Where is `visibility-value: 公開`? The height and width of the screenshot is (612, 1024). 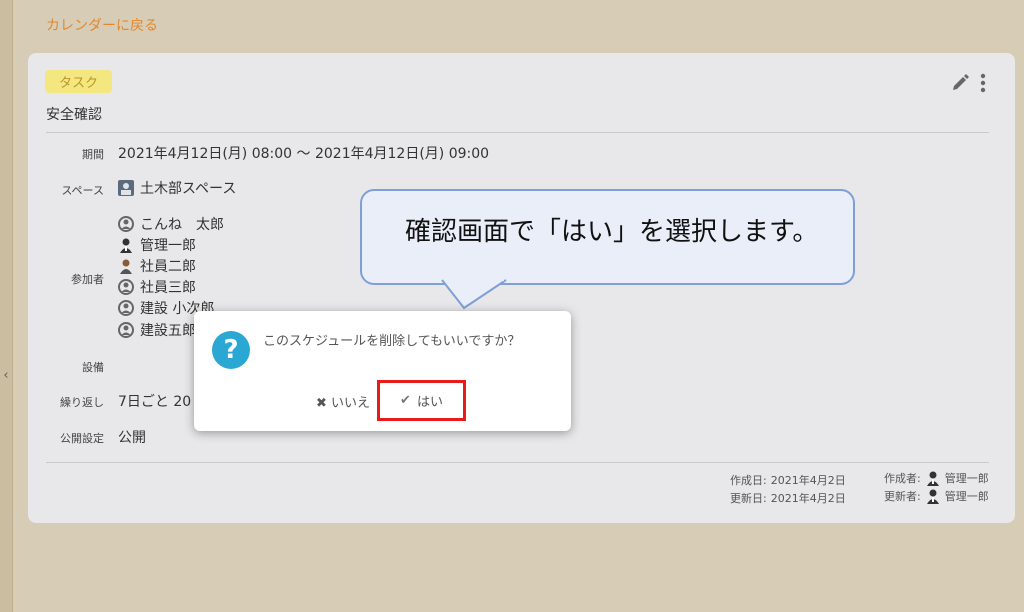
visibility-value: 公開 is located at coordinates (132, 438).